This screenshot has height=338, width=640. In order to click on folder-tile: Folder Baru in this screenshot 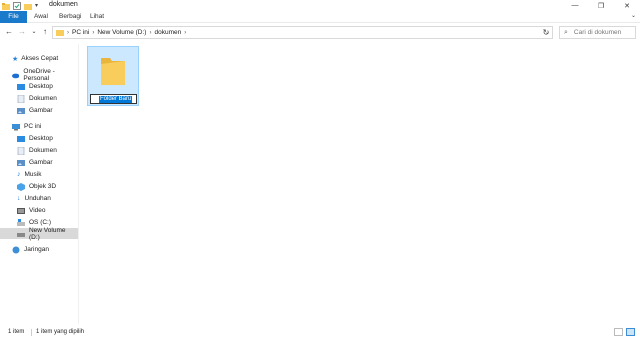, I will do `click(113, 76)`.